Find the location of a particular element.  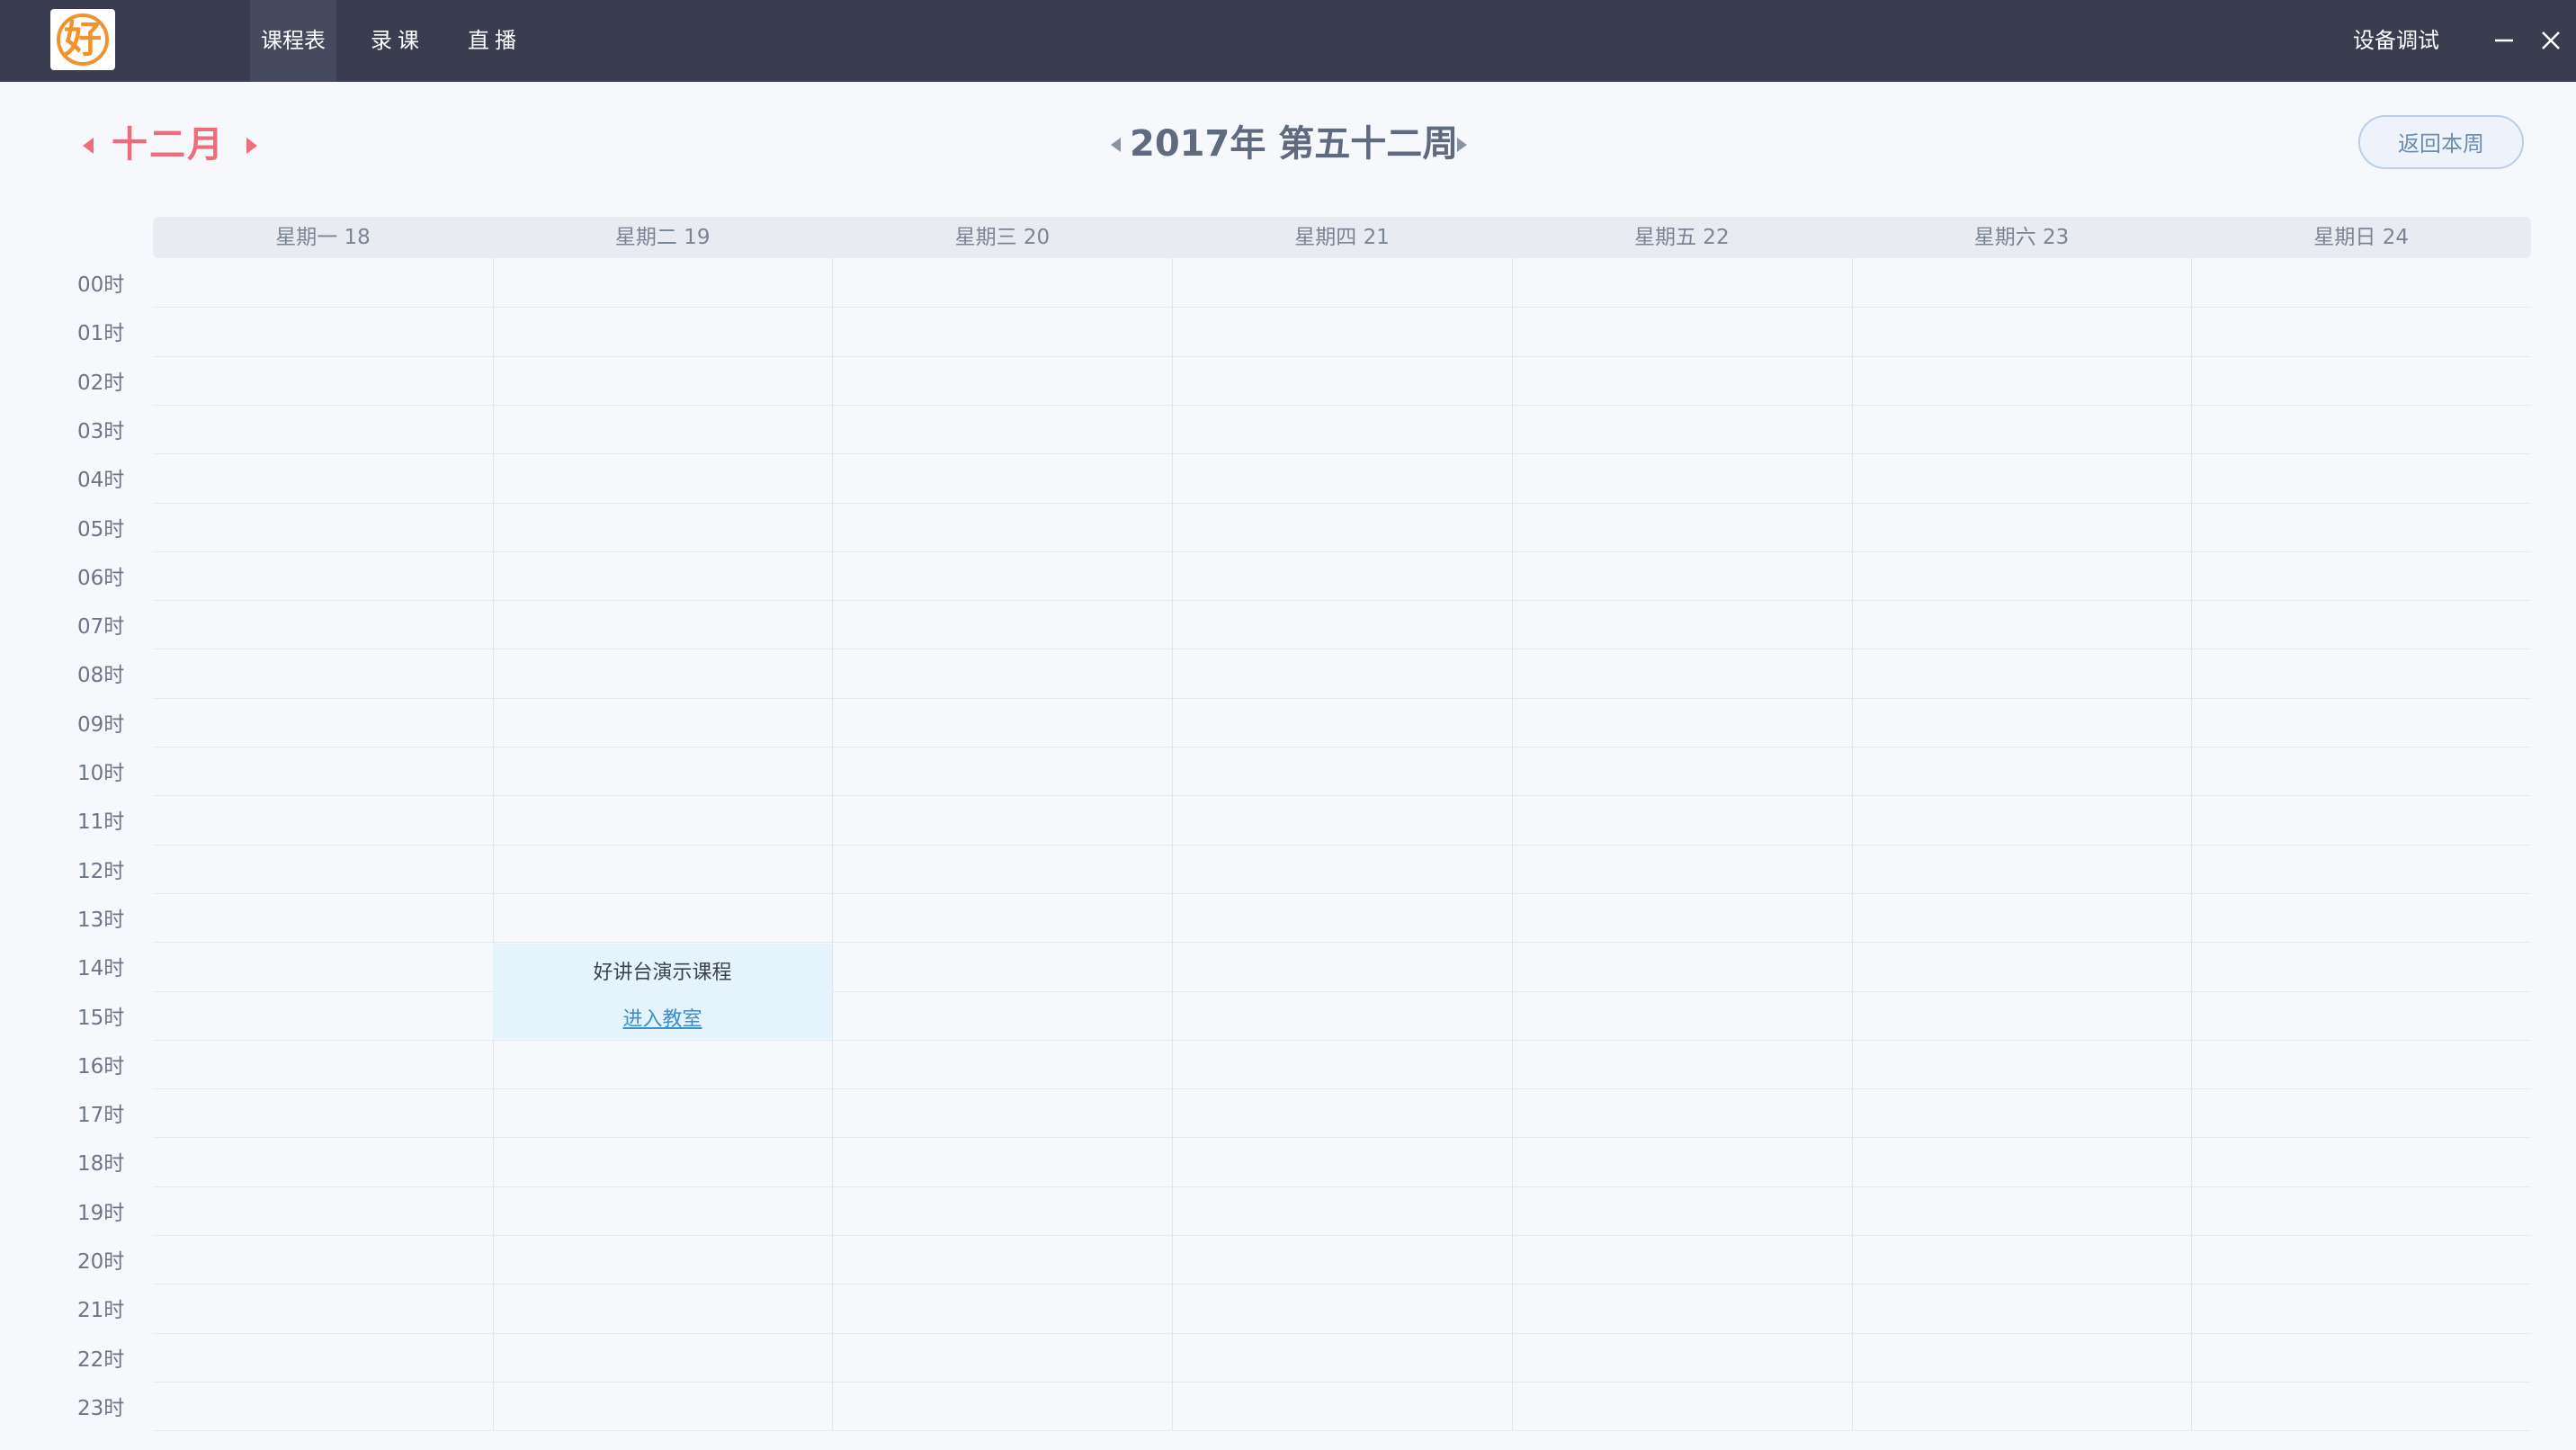

day-header: 星期一 18 is located at coordinates (323, 237).